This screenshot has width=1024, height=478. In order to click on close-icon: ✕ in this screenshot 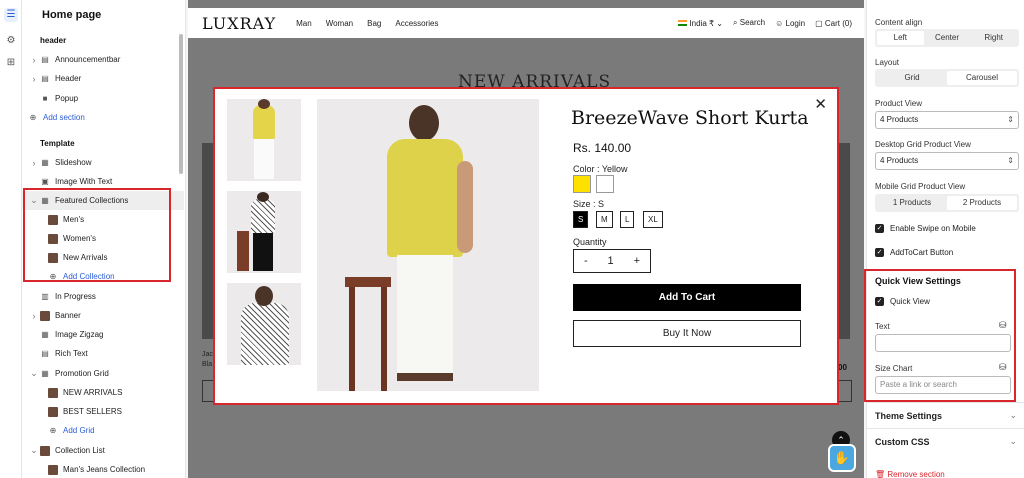, I will do `click(820, 104)`.